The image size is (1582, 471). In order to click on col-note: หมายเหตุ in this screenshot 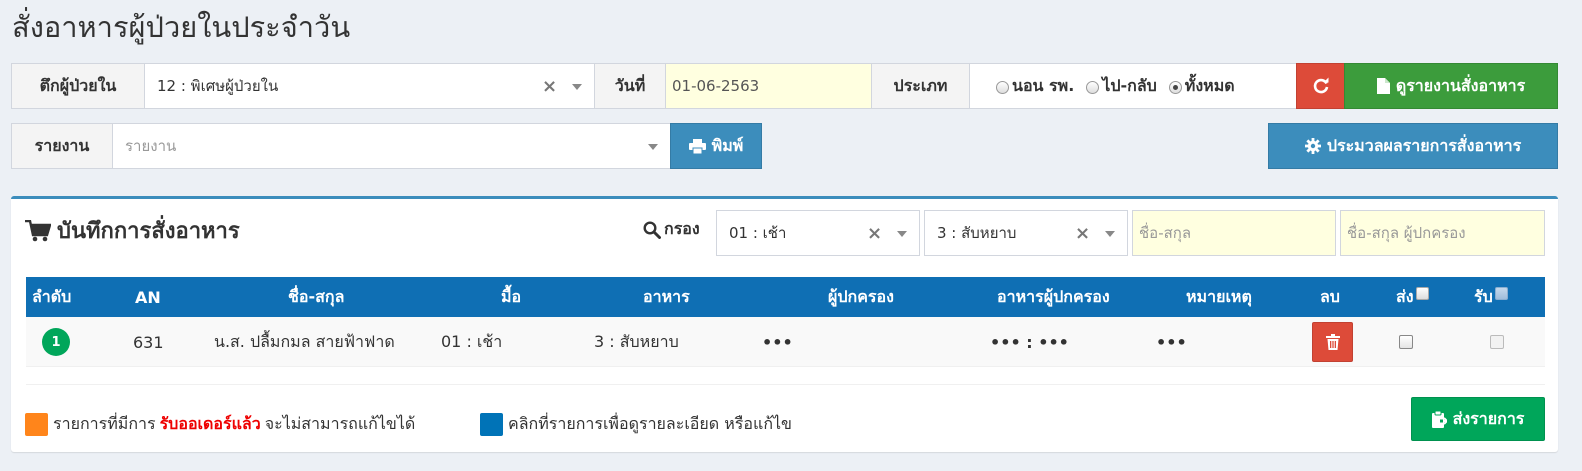, I will do `click(1219, 296)`.